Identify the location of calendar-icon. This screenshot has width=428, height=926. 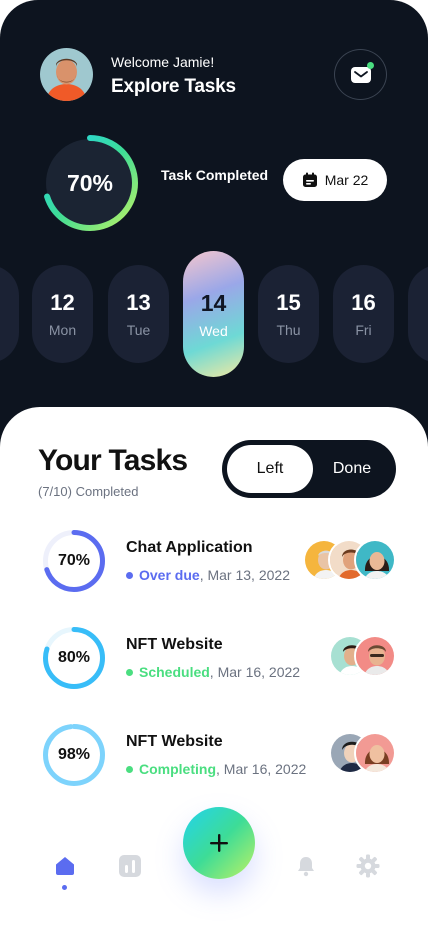
(309, 179).